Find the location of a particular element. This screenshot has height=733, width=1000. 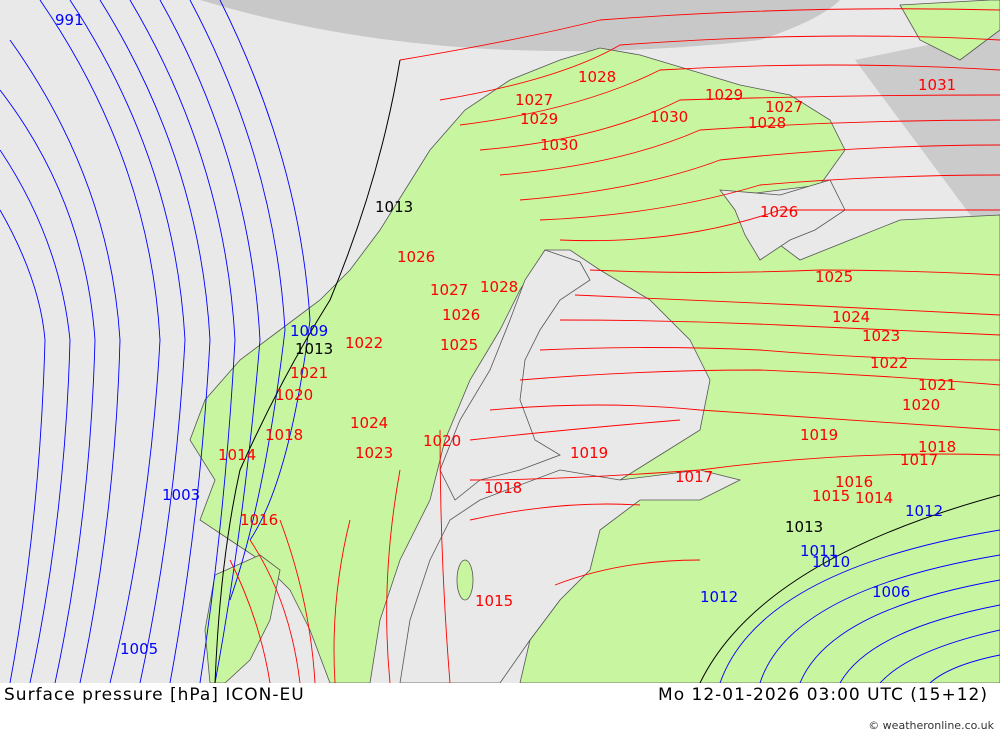

isobar-label: 991 is located at coordinates (69, 20).